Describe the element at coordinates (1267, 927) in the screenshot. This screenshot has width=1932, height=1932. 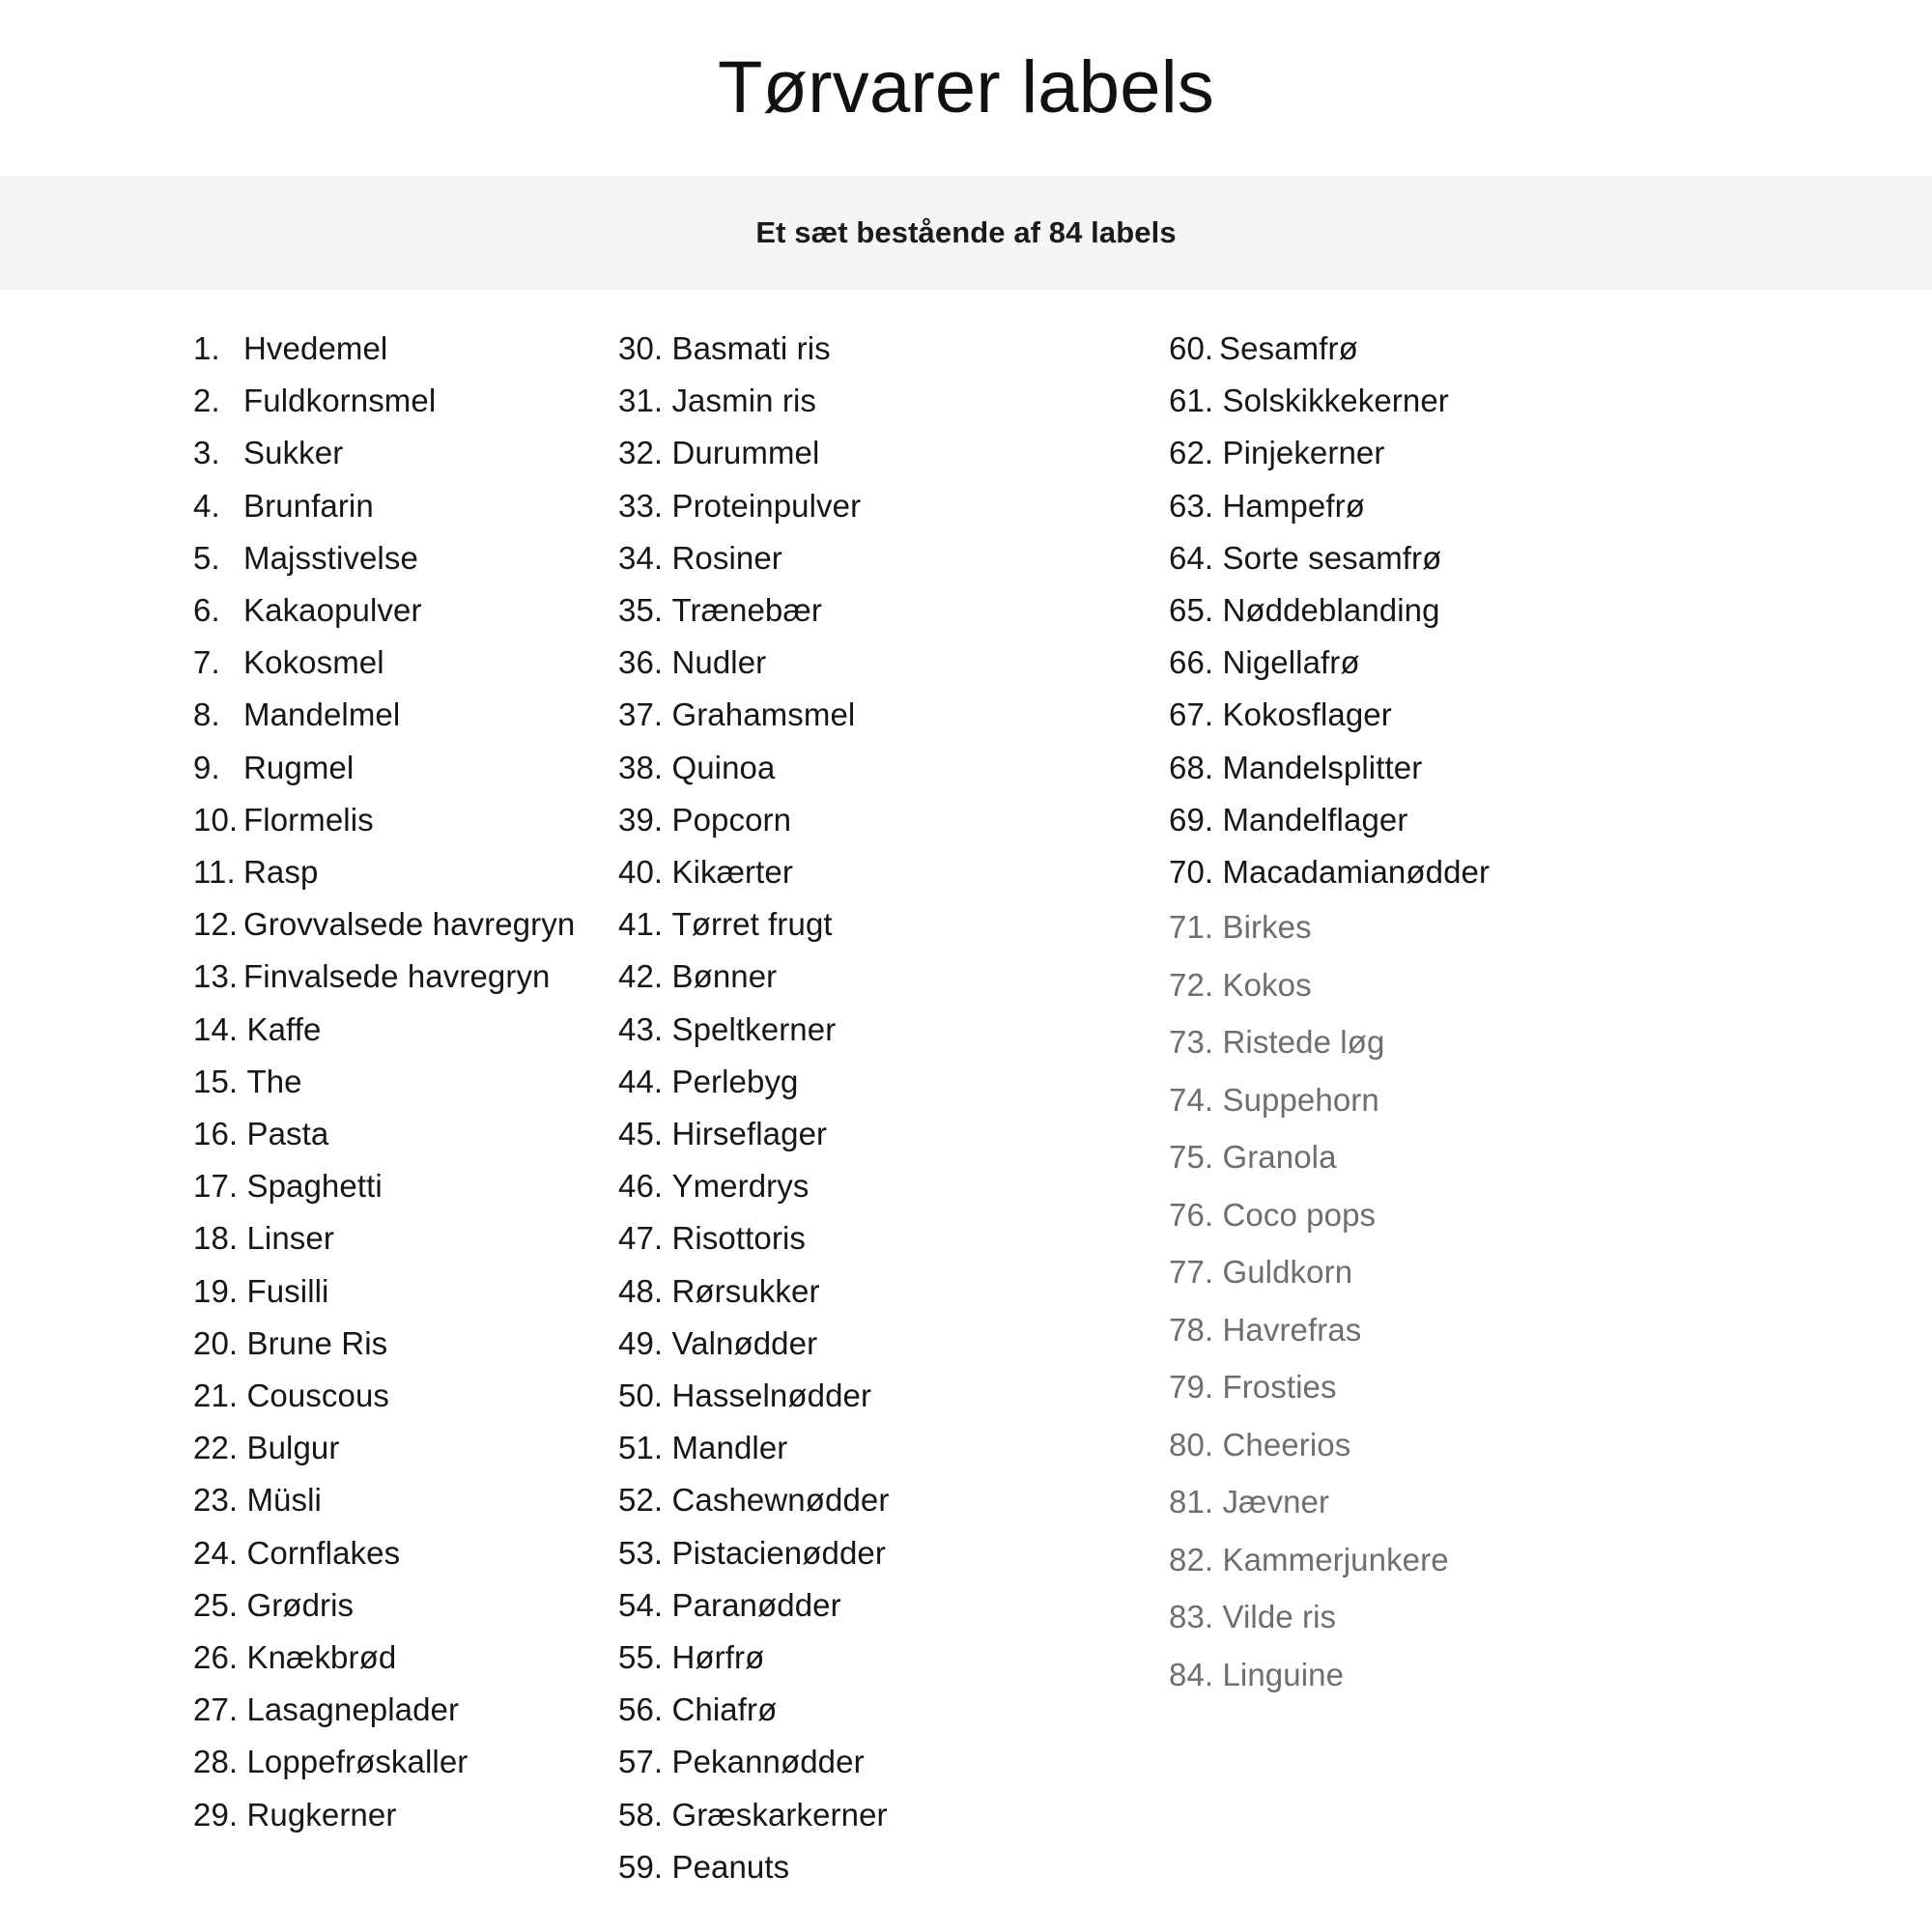
I see `list-item-label: Birkes` at that location.